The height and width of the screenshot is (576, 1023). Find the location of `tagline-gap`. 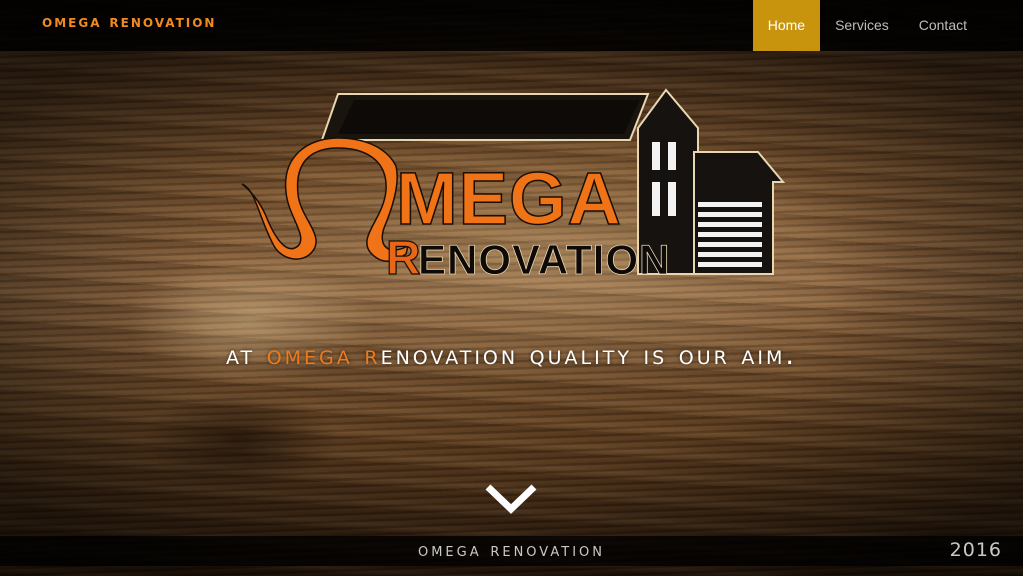

tagline-gap is located at coordinates (359, 355).